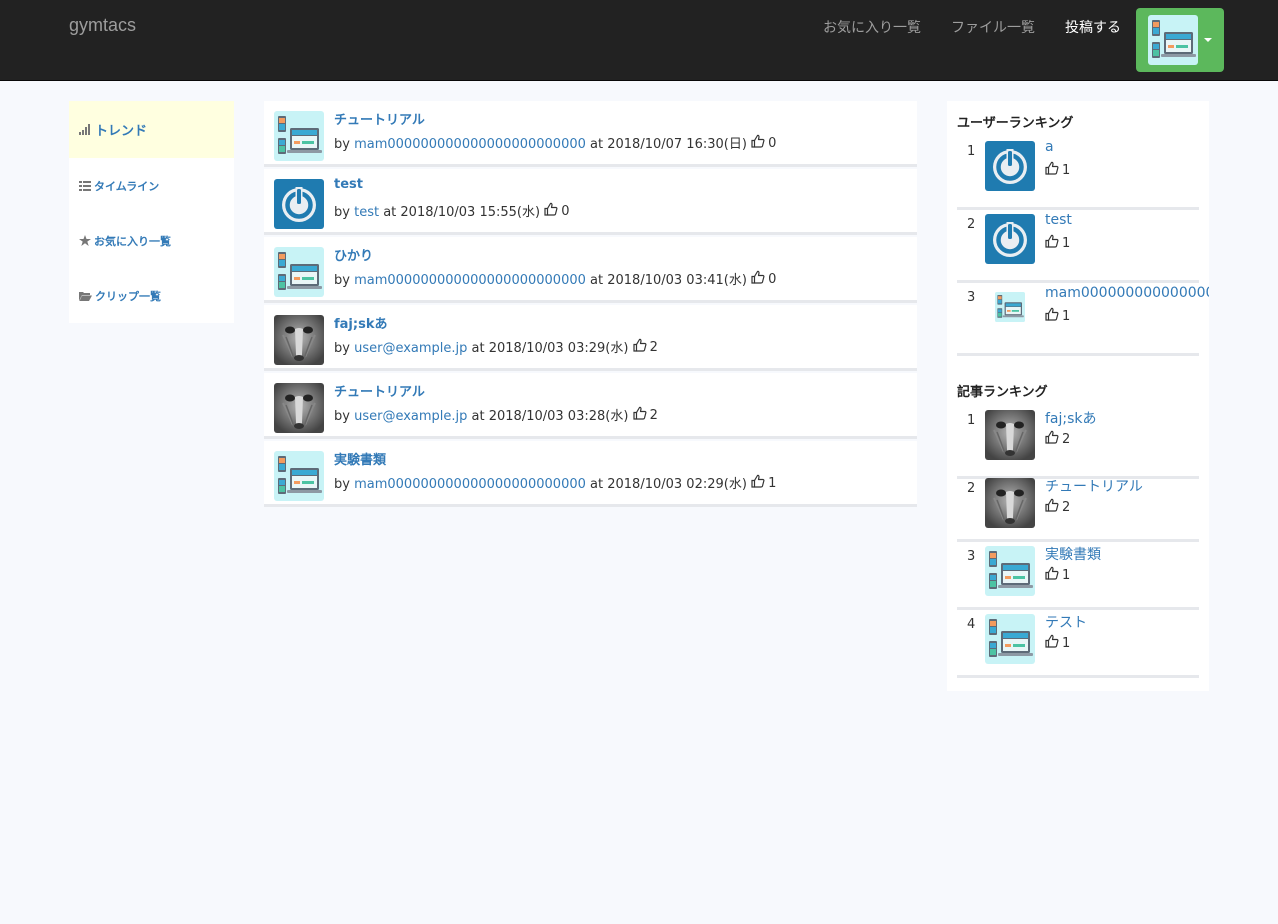 The width and height of the screenshot is (1278, 924). I want to click on post-date: at 2018/10/03 03:29(水), so click(550, 348).